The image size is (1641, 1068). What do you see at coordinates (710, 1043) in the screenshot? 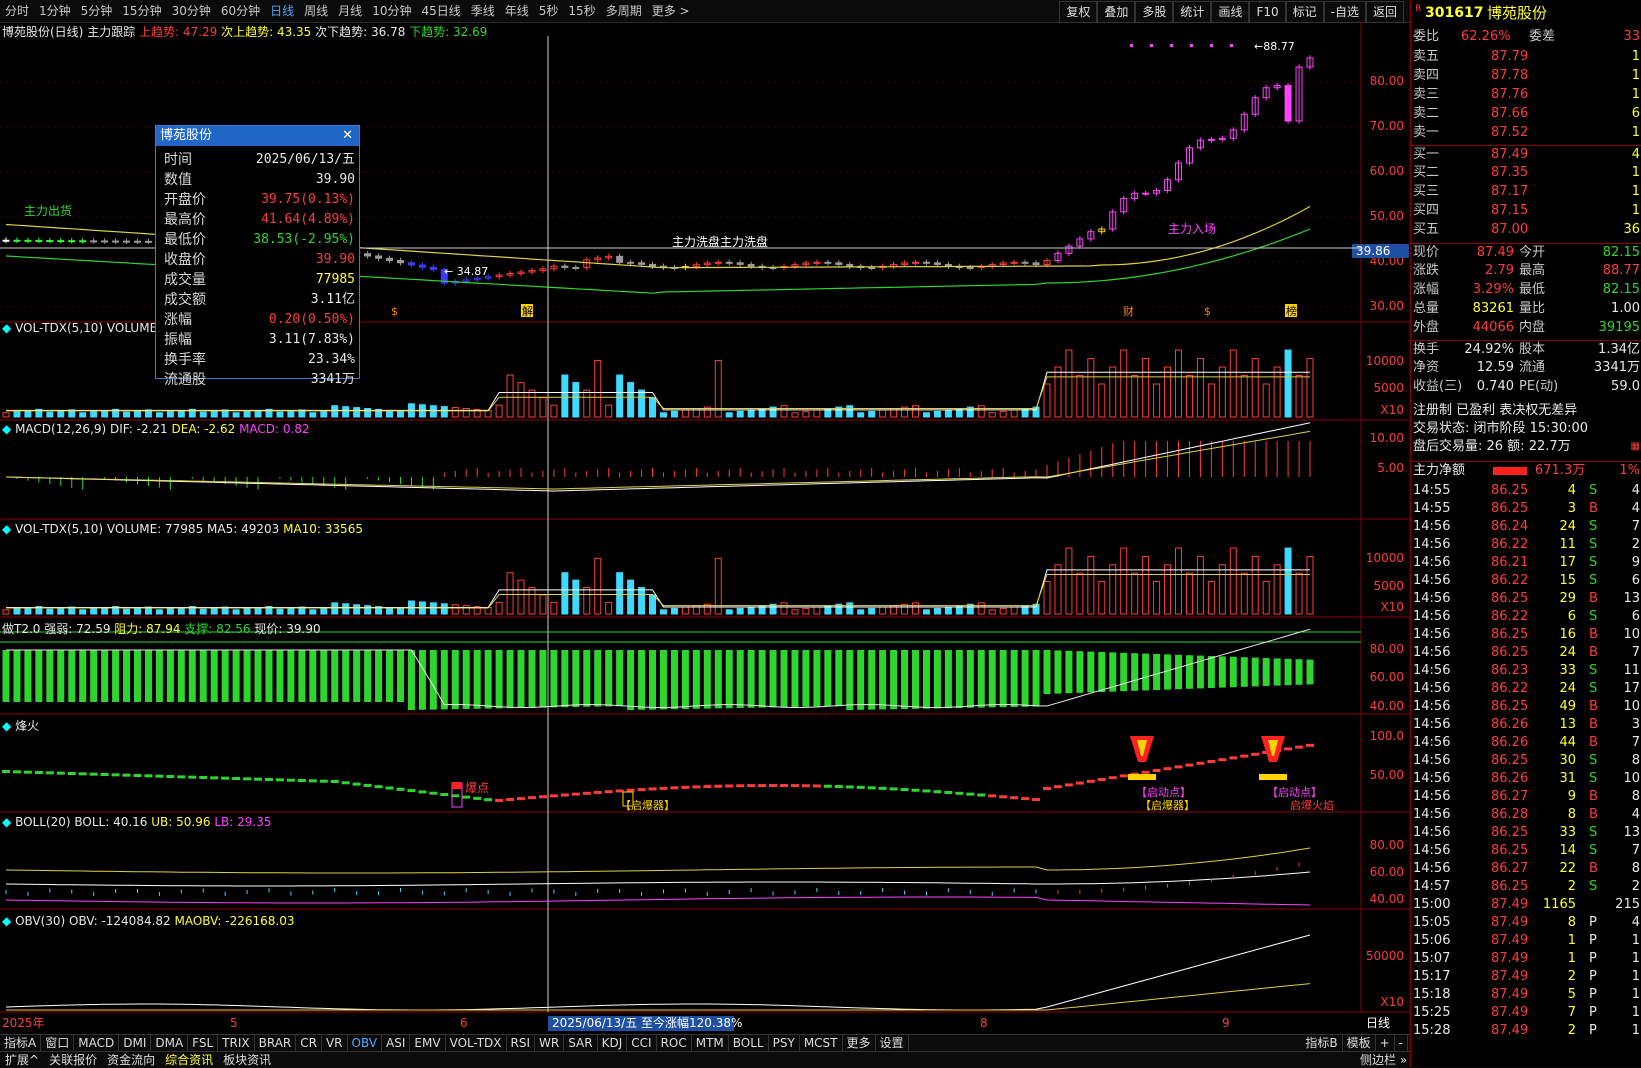
I see `indicator-tab: MTM` at bounding box center [710, 1043].